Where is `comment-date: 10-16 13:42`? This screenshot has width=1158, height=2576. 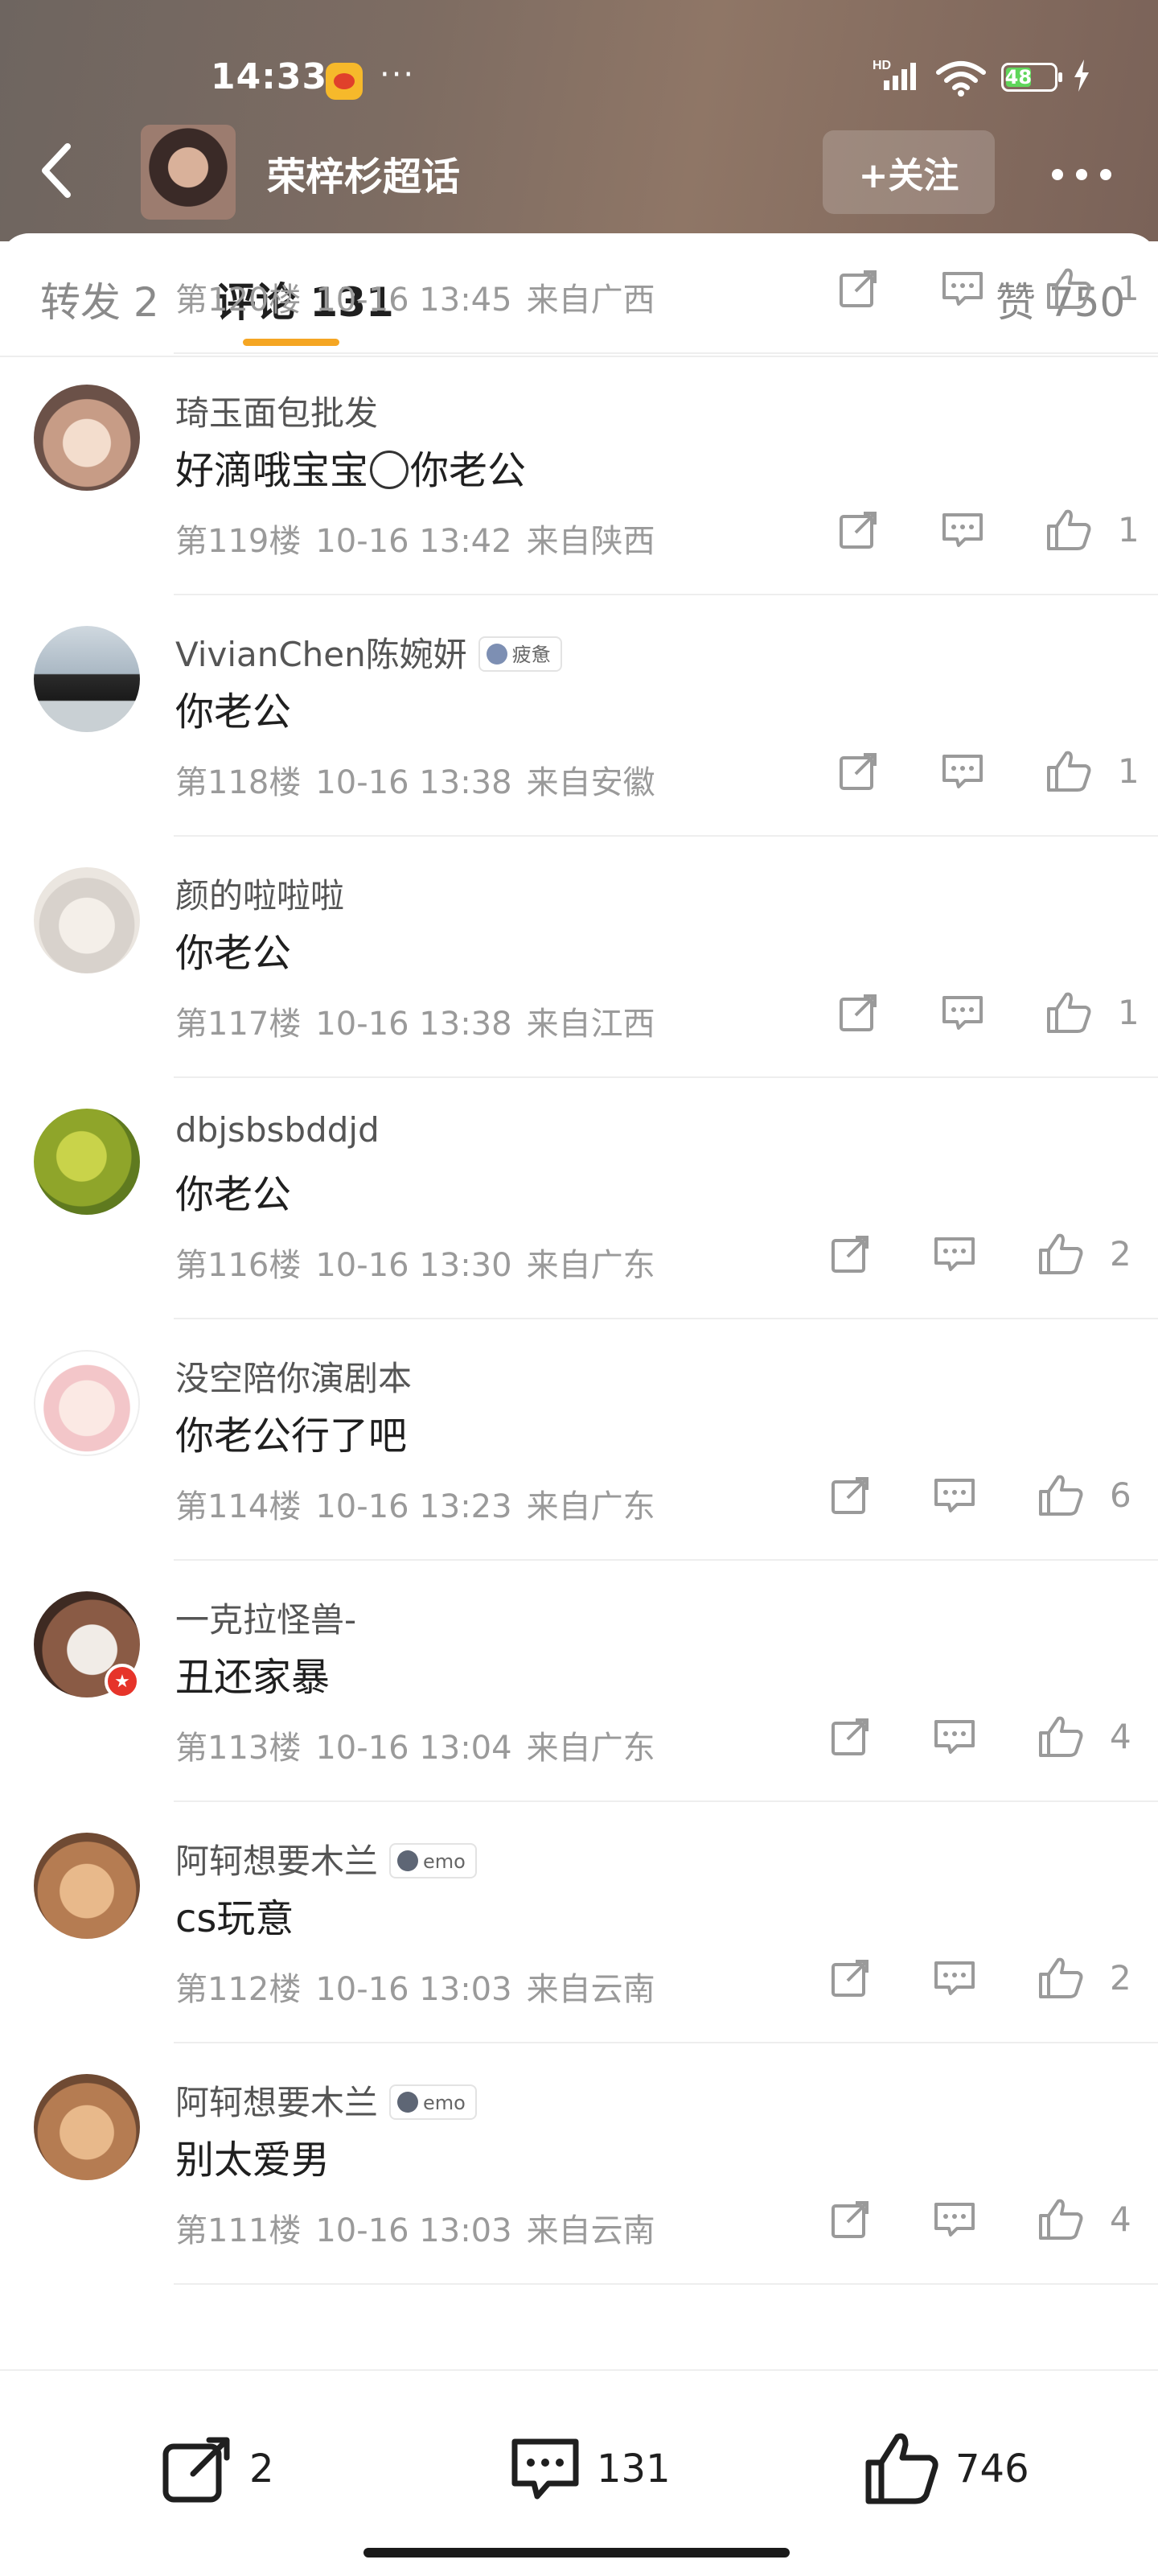
comment-date: 10-16 13:42 is located at coordinates (413, 541).